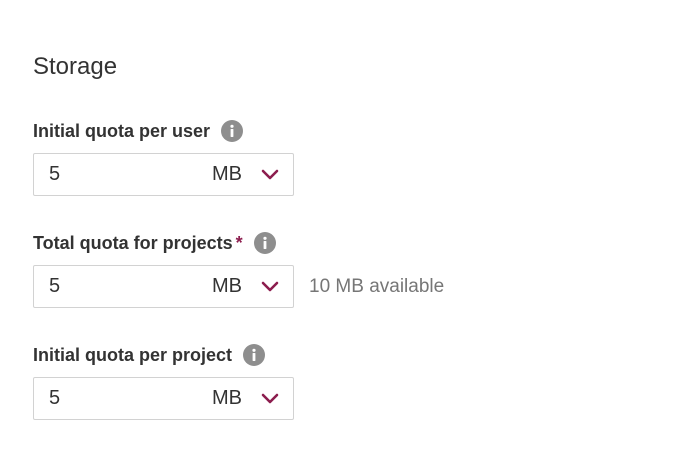 The width and height of the screenshot is (678, 463). I want to click on required-marker: *, so click(239, 242).